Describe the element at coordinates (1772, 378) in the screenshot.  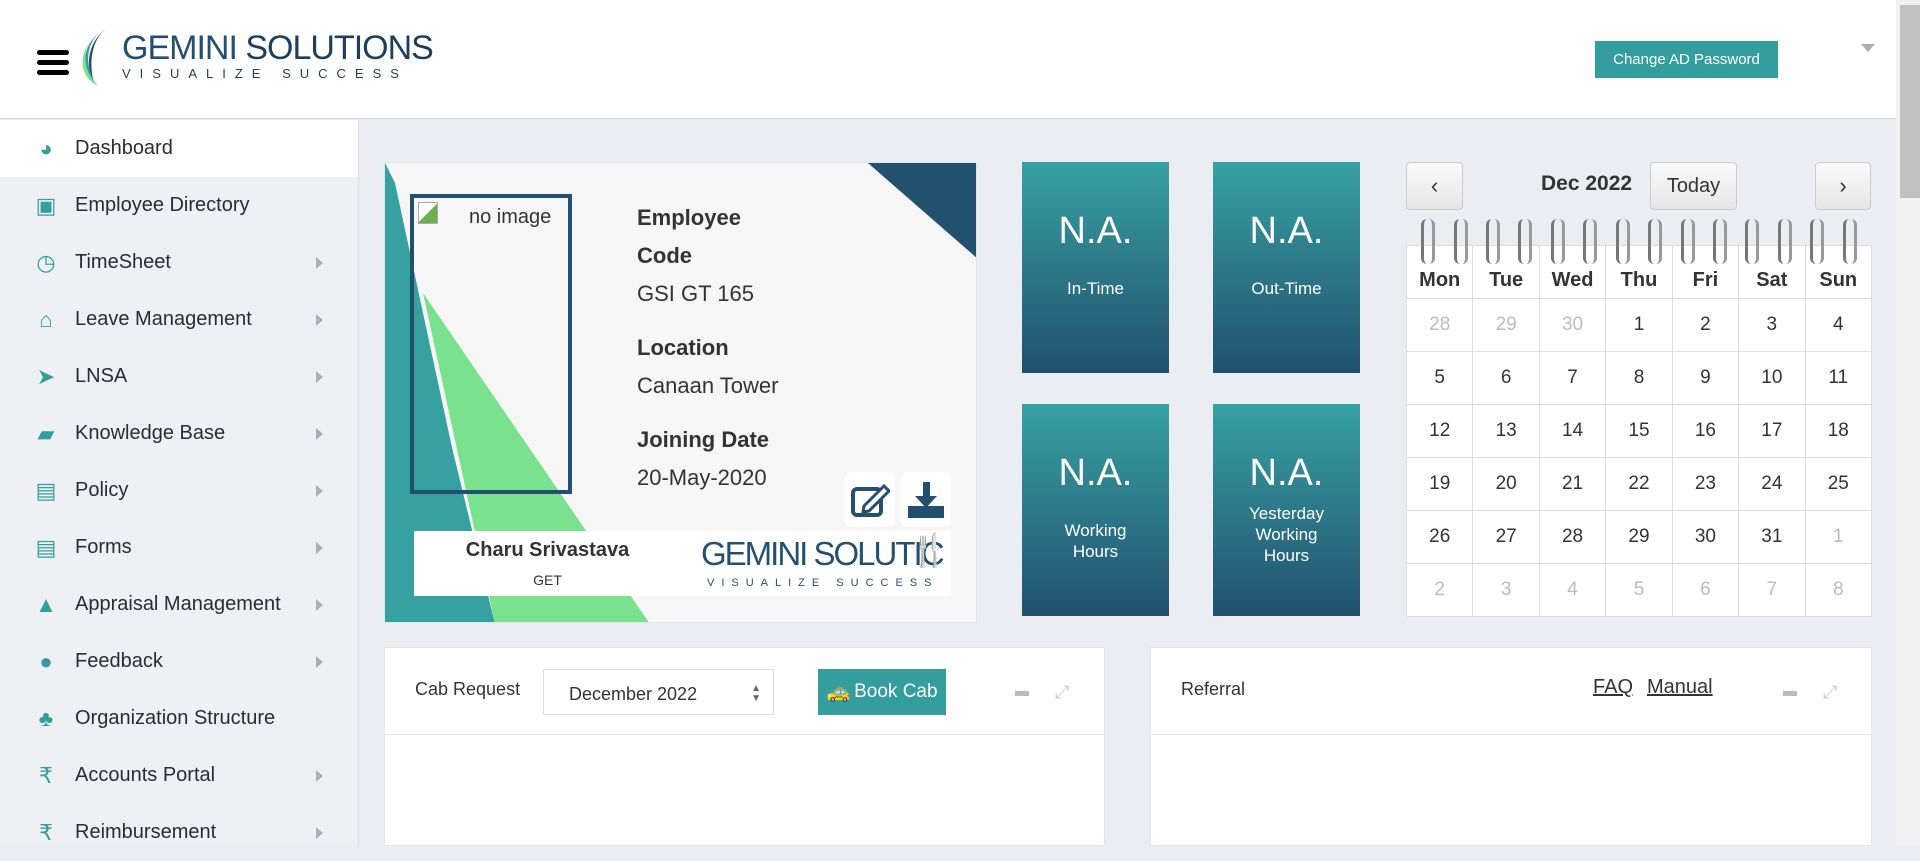
I see `calendar-day: 10` at that location.